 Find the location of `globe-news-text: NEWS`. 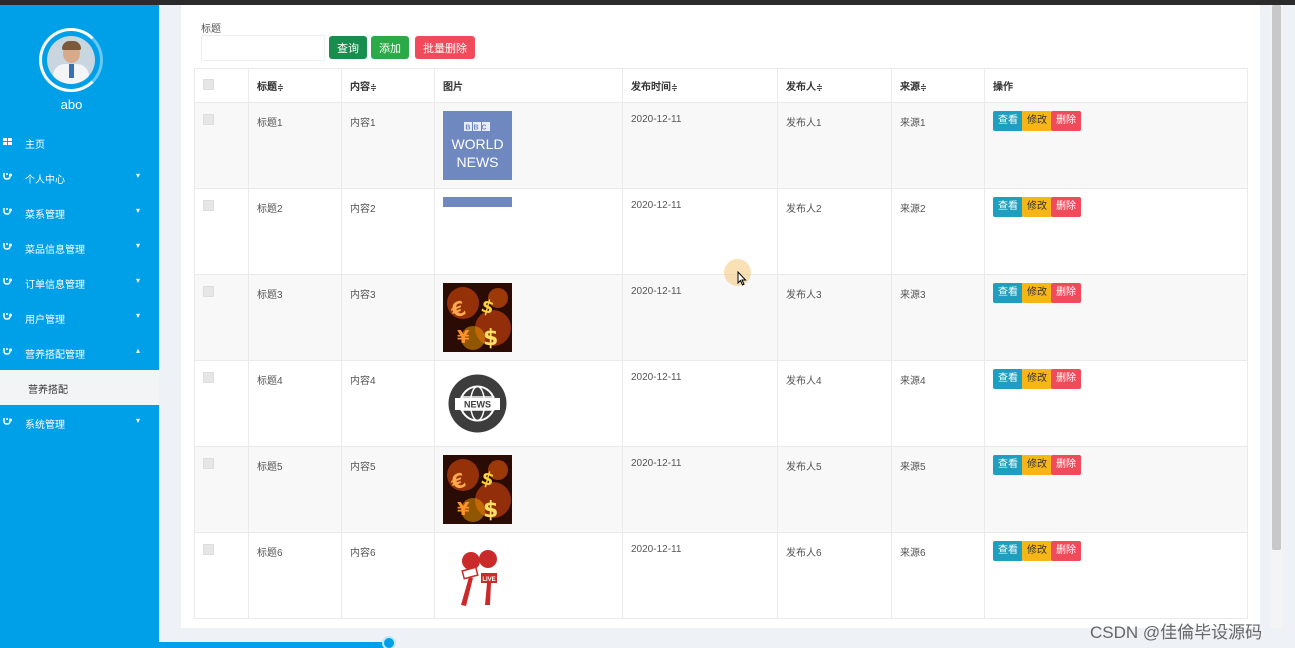

globe-news-text: NEWS is located at coordinates (477, 405).